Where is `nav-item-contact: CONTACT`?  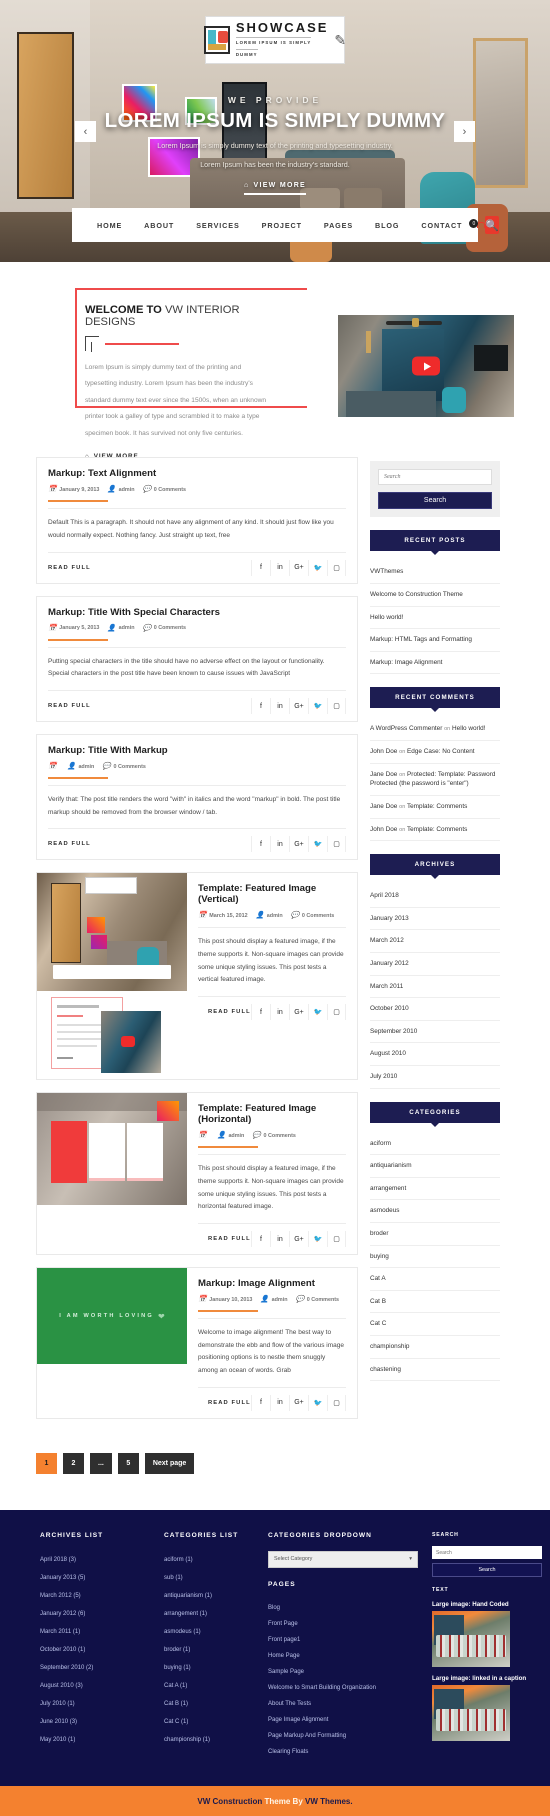
nav-item-contact: CONTACT is located at coordinates (441, 225).